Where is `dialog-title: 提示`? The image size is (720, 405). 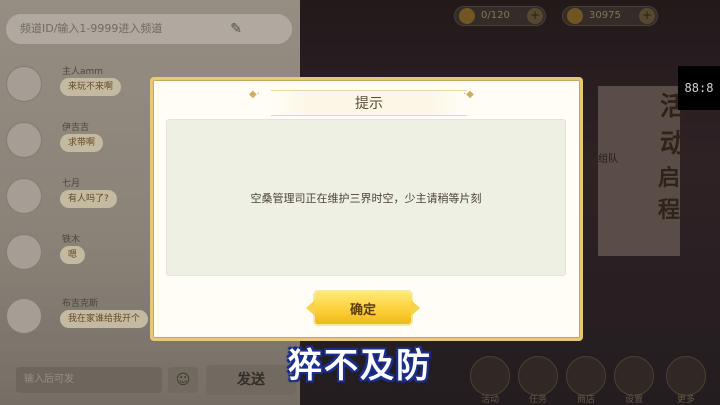
dialog-title: 提示 is located at coordinates (369, 104).